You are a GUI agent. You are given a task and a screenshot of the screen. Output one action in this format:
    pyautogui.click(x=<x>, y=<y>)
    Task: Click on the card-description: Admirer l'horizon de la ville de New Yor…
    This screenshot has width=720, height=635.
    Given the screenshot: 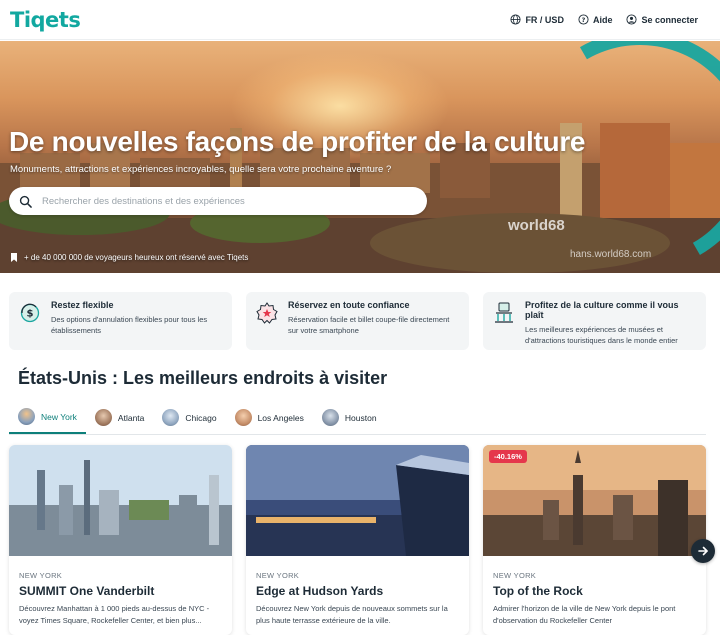 What is the action you would take?
    pyautogui.click(x=584, y=614)
    